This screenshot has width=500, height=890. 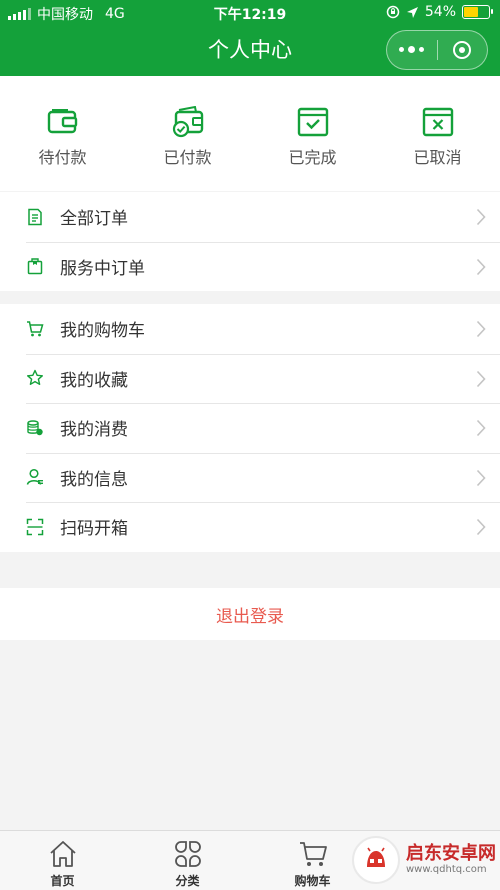 I want to click on menu-item-in-service-orders: 服务中订单, so click(x=250, y=266).